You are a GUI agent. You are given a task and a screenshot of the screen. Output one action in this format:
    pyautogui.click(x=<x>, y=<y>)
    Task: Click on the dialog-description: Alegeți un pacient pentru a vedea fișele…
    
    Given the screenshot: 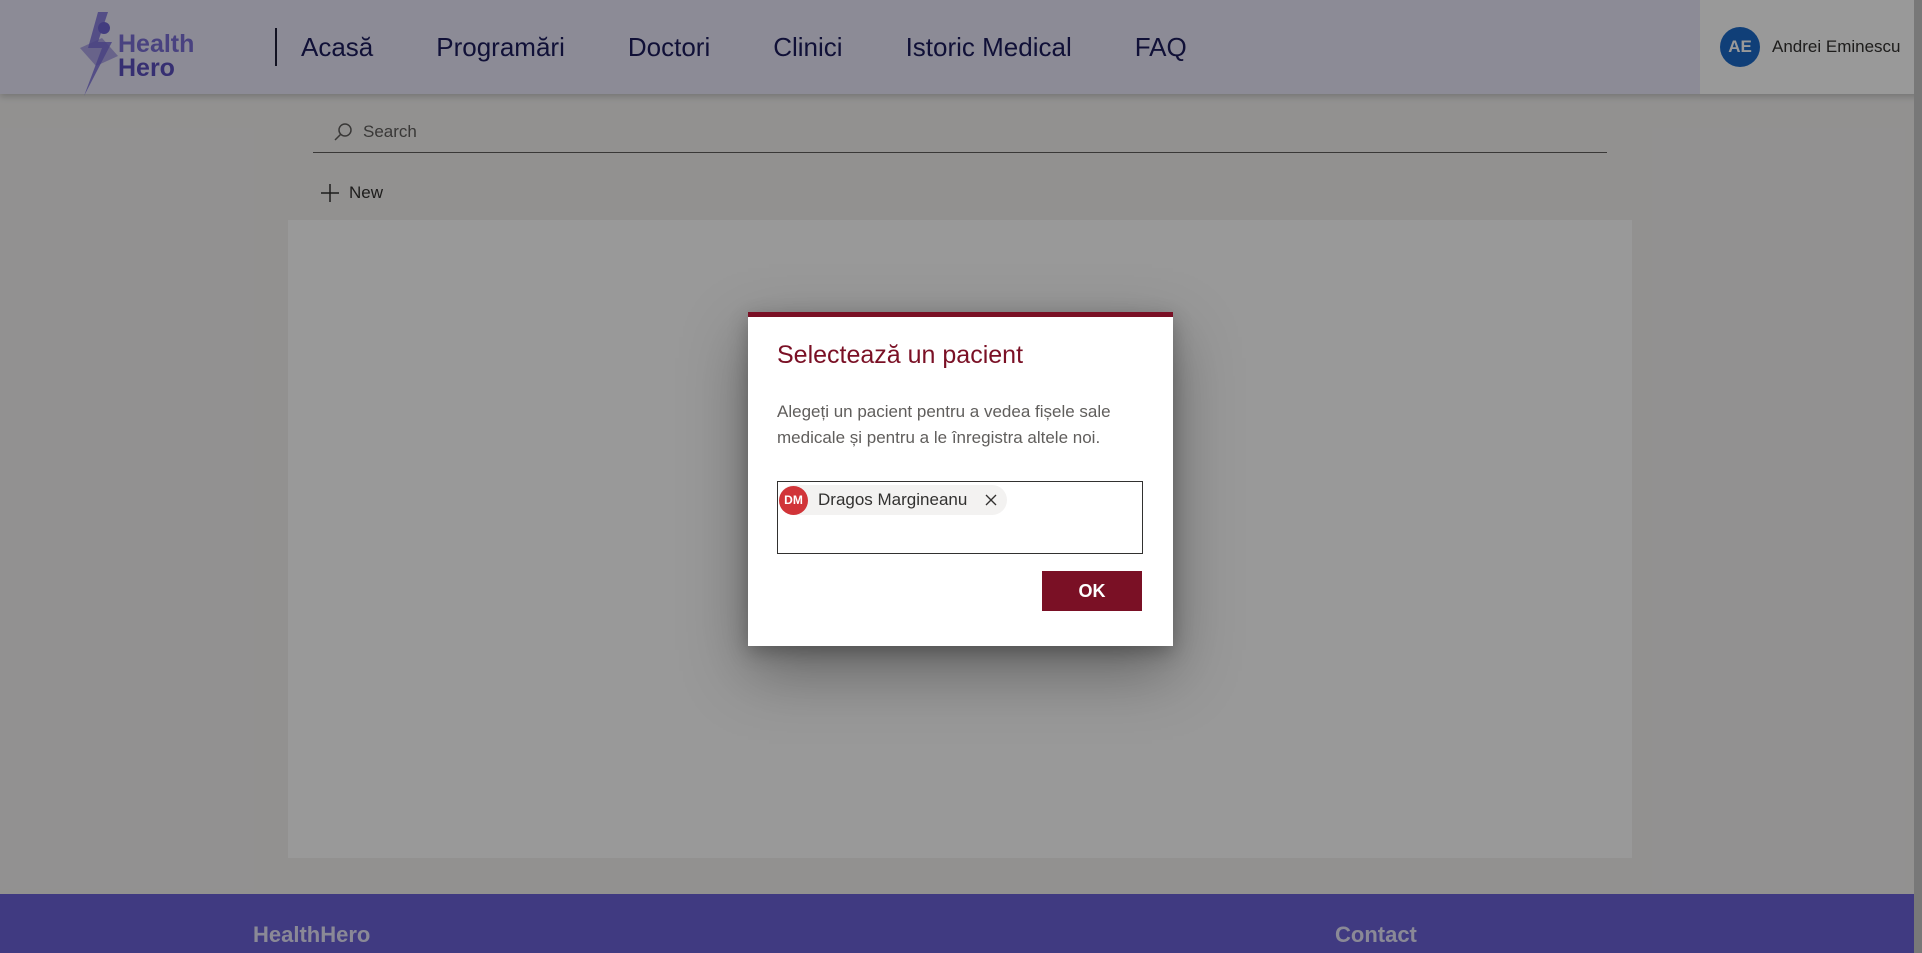 What is the action you would take?
    pyautogui.click(x=944, y=424)
    